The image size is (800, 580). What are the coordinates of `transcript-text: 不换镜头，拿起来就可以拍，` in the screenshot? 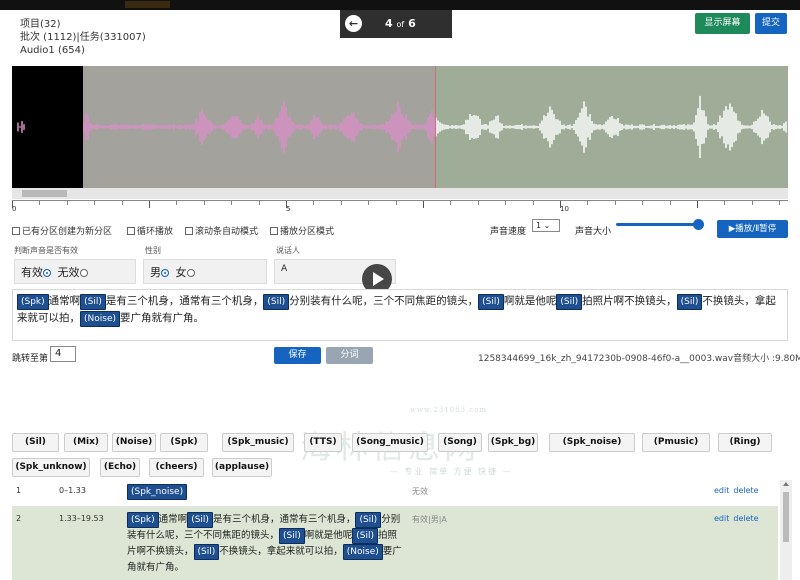 It's located at (281, 551).